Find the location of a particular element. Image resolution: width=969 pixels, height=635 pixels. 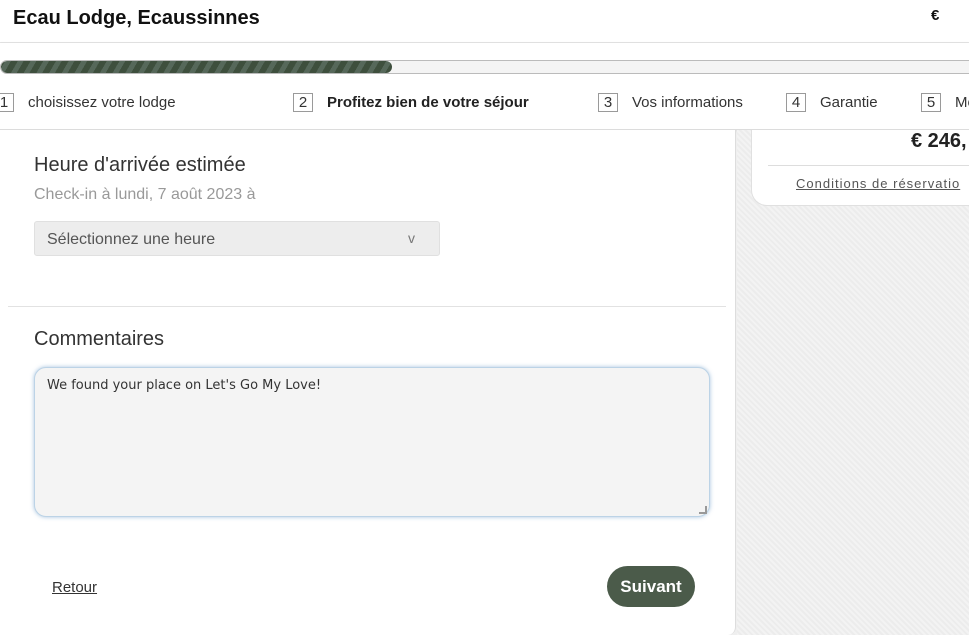

step-label: Profitez bien de votre séjour is located at coordinates (428, 102).